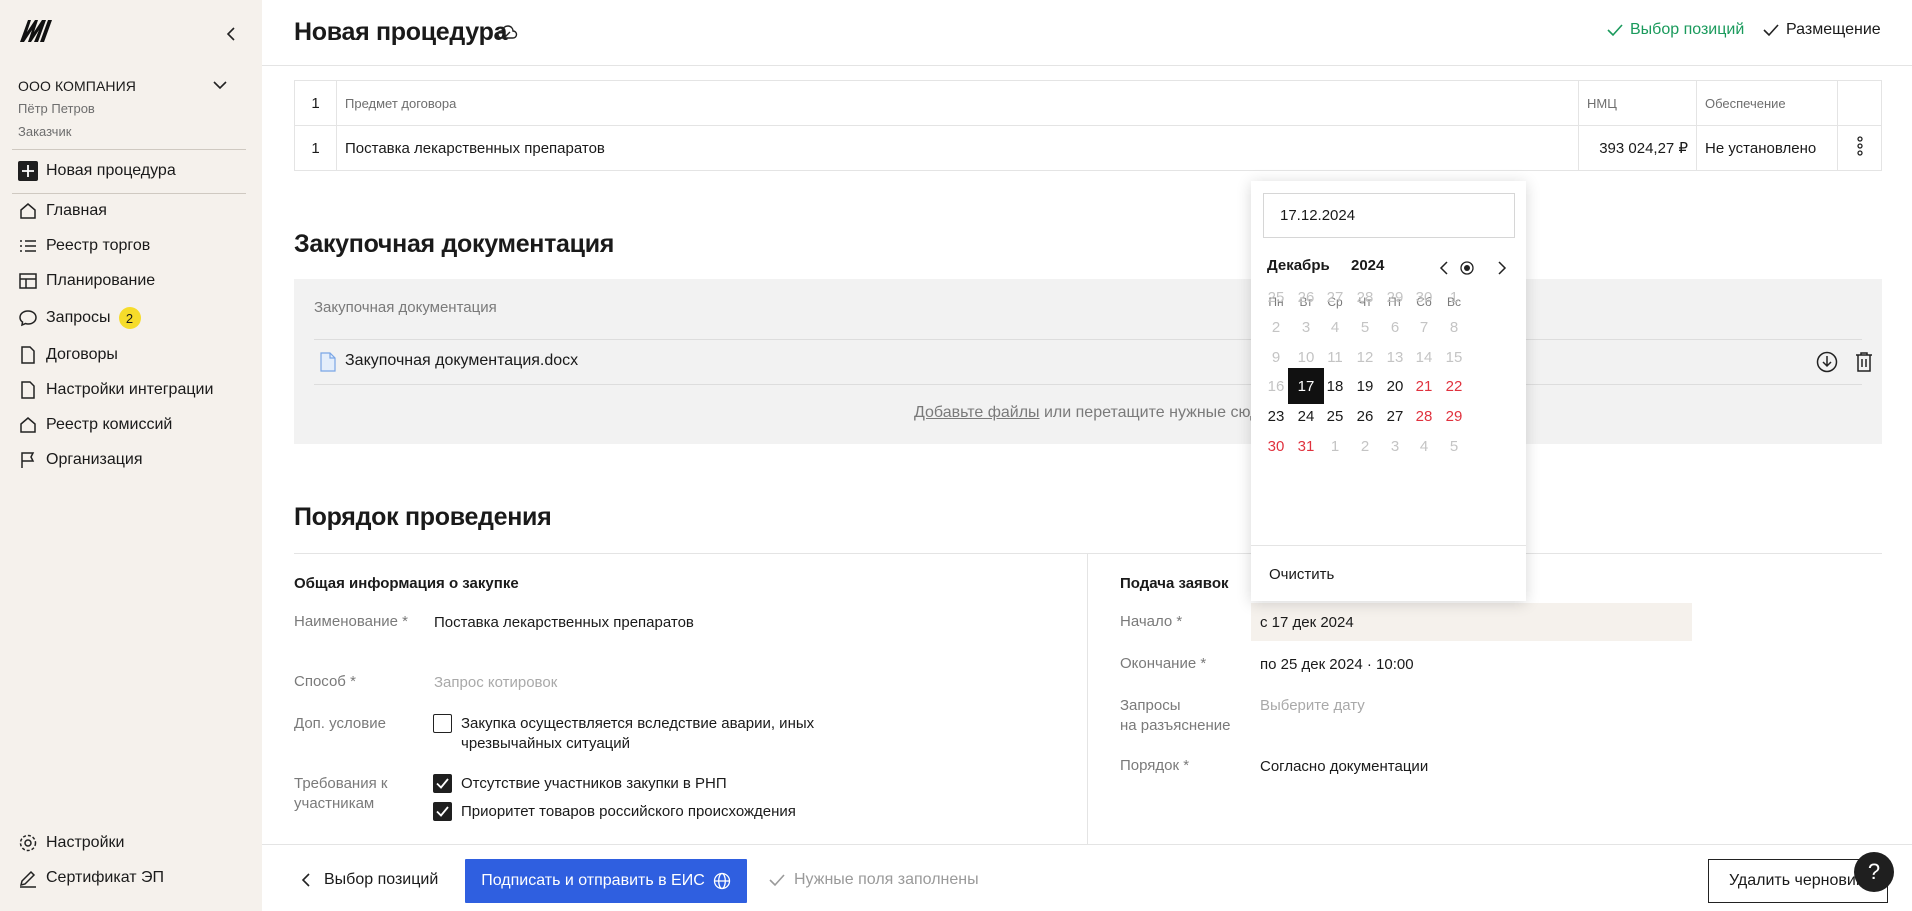 Image resolution: width=1912 pixels, height=911 pixels. Describe the element at coordinates (1454, 446) in the screenshot. I see `calendar-day: 5` at that location.